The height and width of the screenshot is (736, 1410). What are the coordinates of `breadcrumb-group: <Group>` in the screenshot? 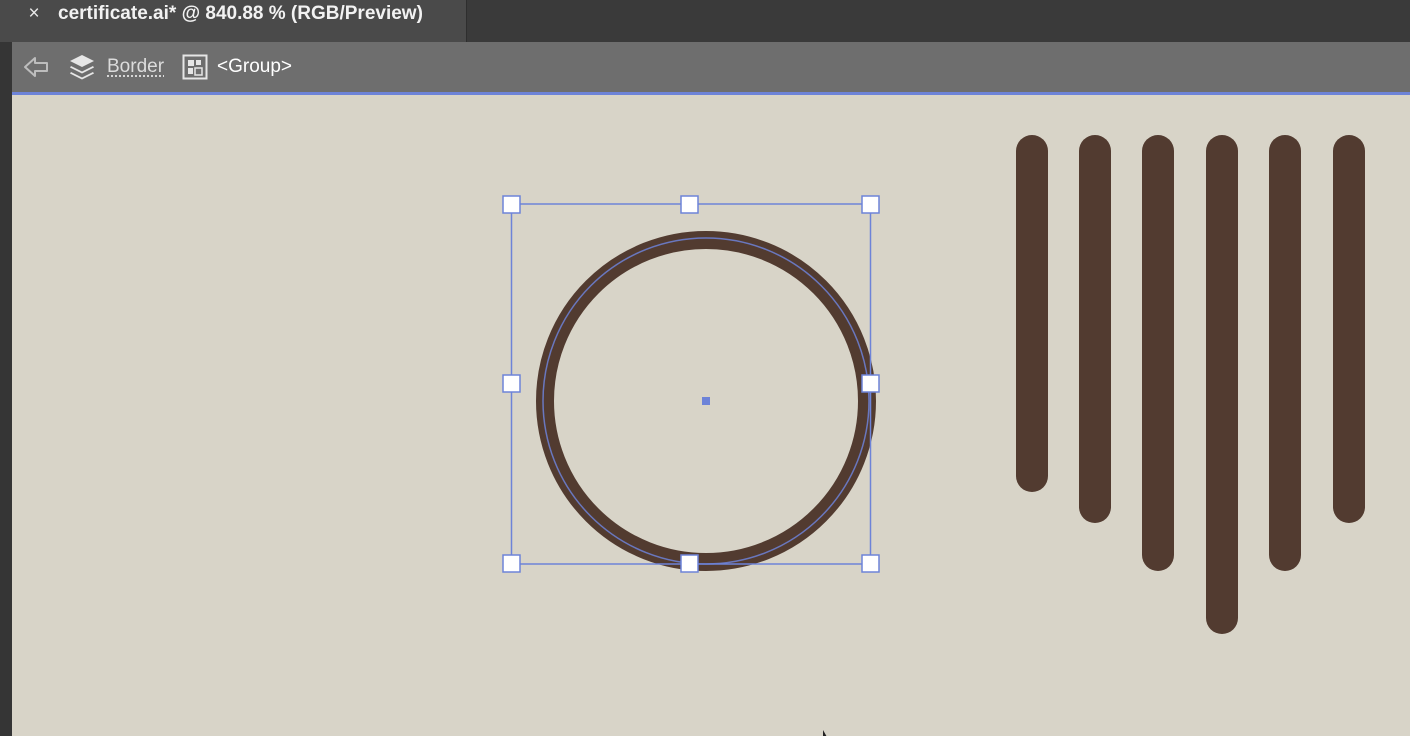 It's located at (254, 67).